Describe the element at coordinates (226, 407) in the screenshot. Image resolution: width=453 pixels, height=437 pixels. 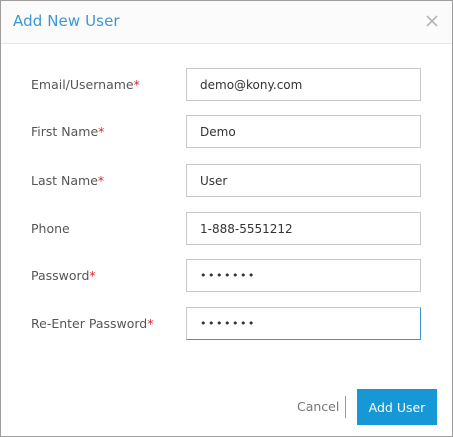
I see `dialog-footer: Cancel Add User` at that location.